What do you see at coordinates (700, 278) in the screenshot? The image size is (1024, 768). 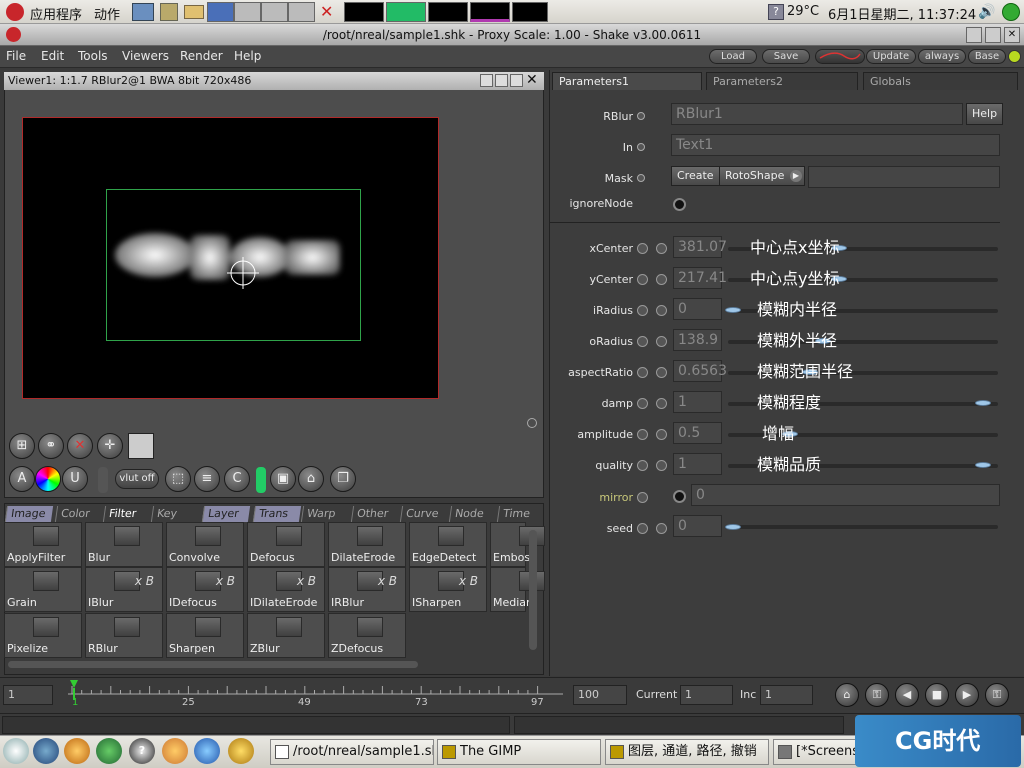 I see `param-field-ycenter: 217.41` at bounding box center [700, 278].